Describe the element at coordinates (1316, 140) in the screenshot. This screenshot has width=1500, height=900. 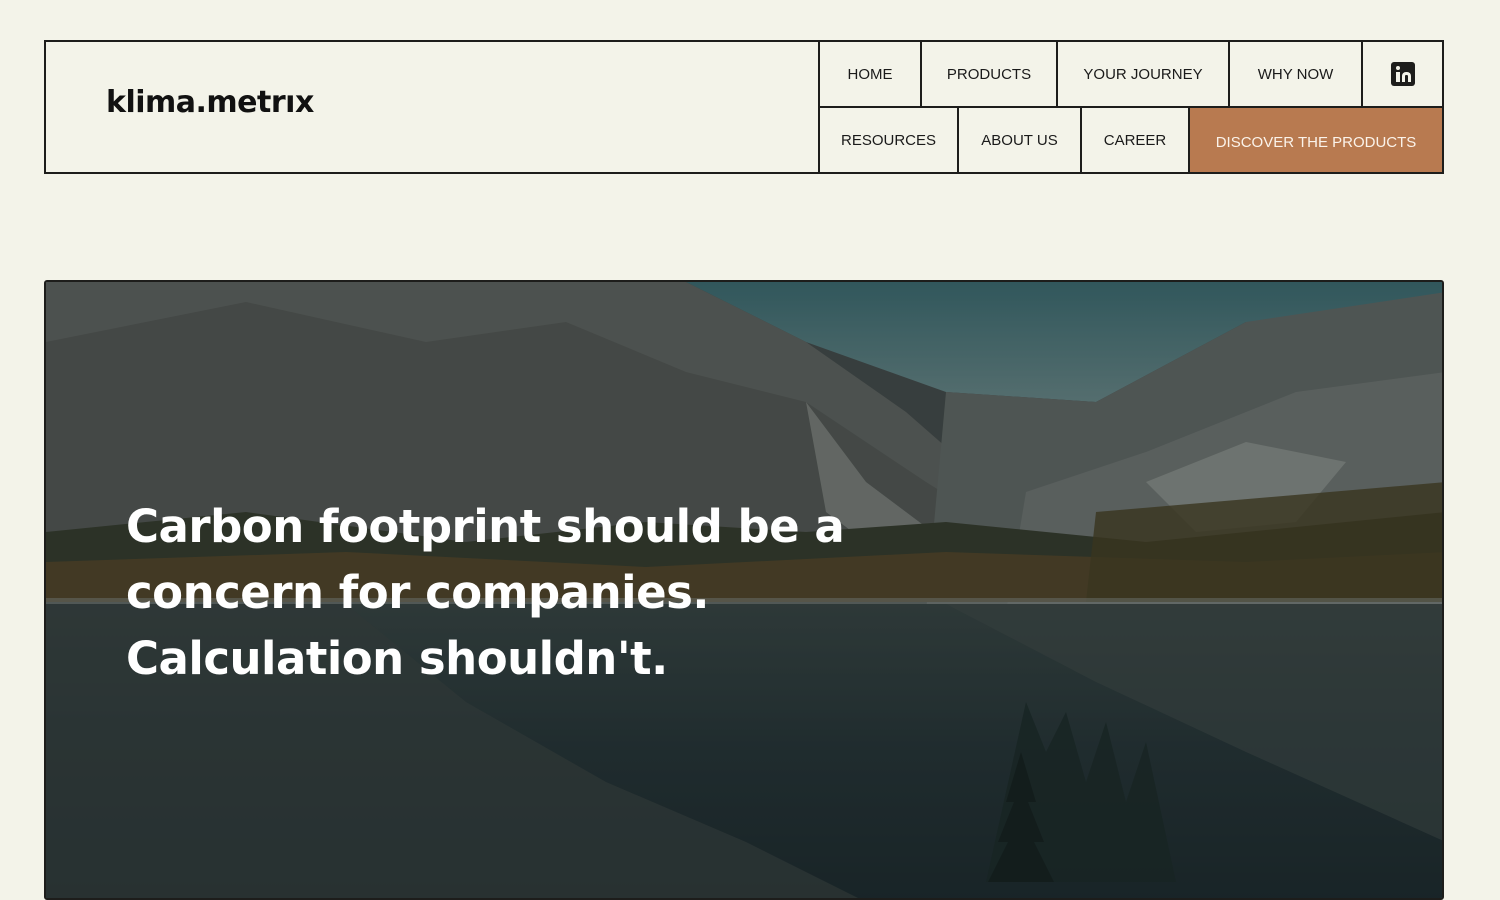
I see `discover-products-button: DISCOVER THE PRODUCTS` at that location.